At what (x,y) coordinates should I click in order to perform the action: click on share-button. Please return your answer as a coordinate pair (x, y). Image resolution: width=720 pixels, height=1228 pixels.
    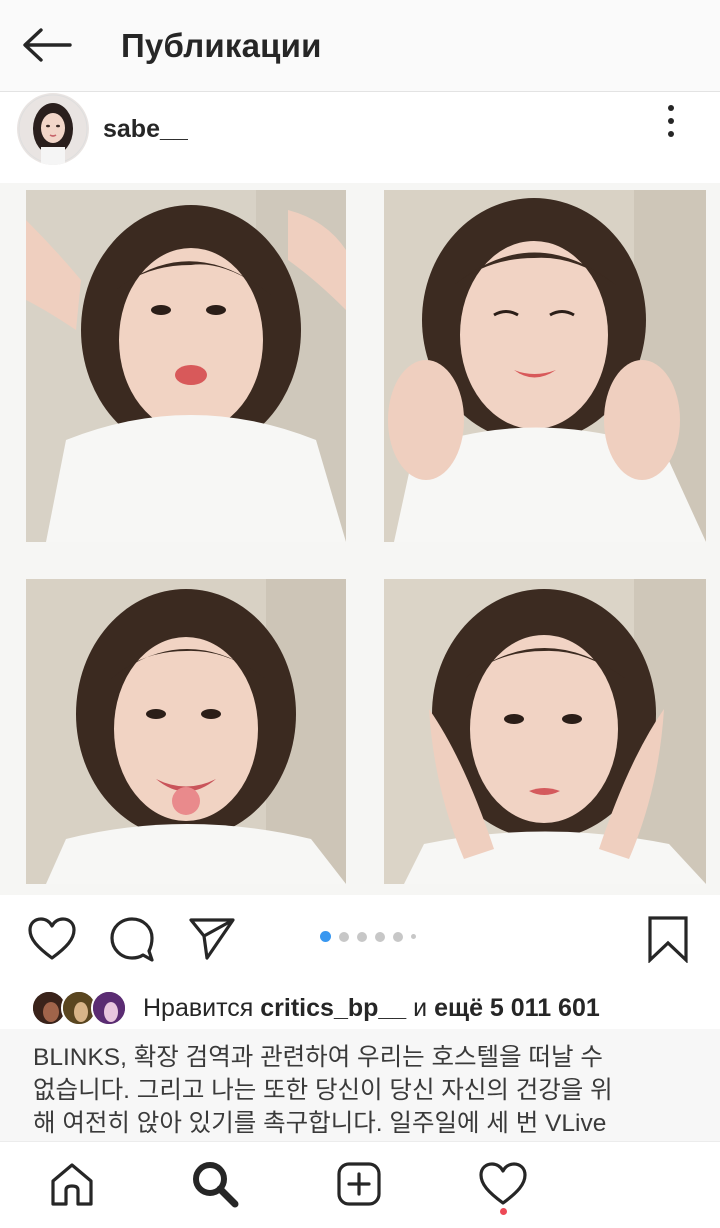
    Looking at the image, I should click on (212, 939).